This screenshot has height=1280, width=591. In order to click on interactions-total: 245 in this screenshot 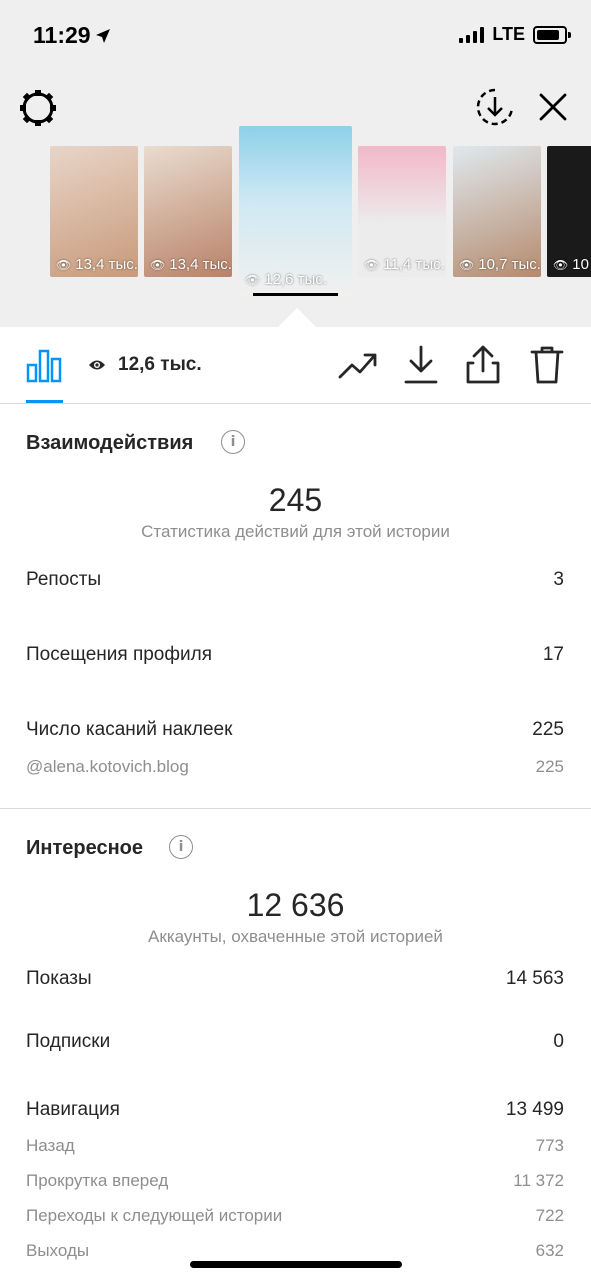, I will do `click(295, 500)`.